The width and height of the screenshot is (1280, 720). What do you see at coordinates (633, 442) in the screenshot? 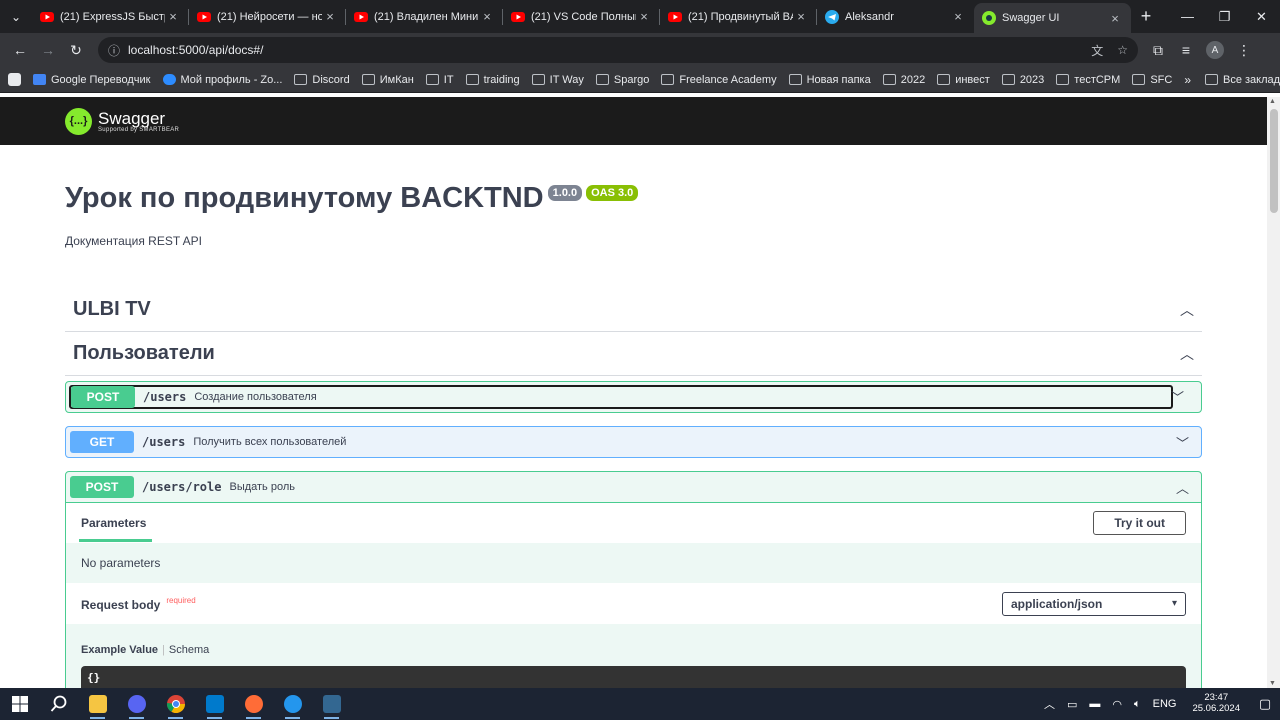
I see `operation-summary: GET /users Получить всех пользователей ﹀` at bounding box center [633, 442].